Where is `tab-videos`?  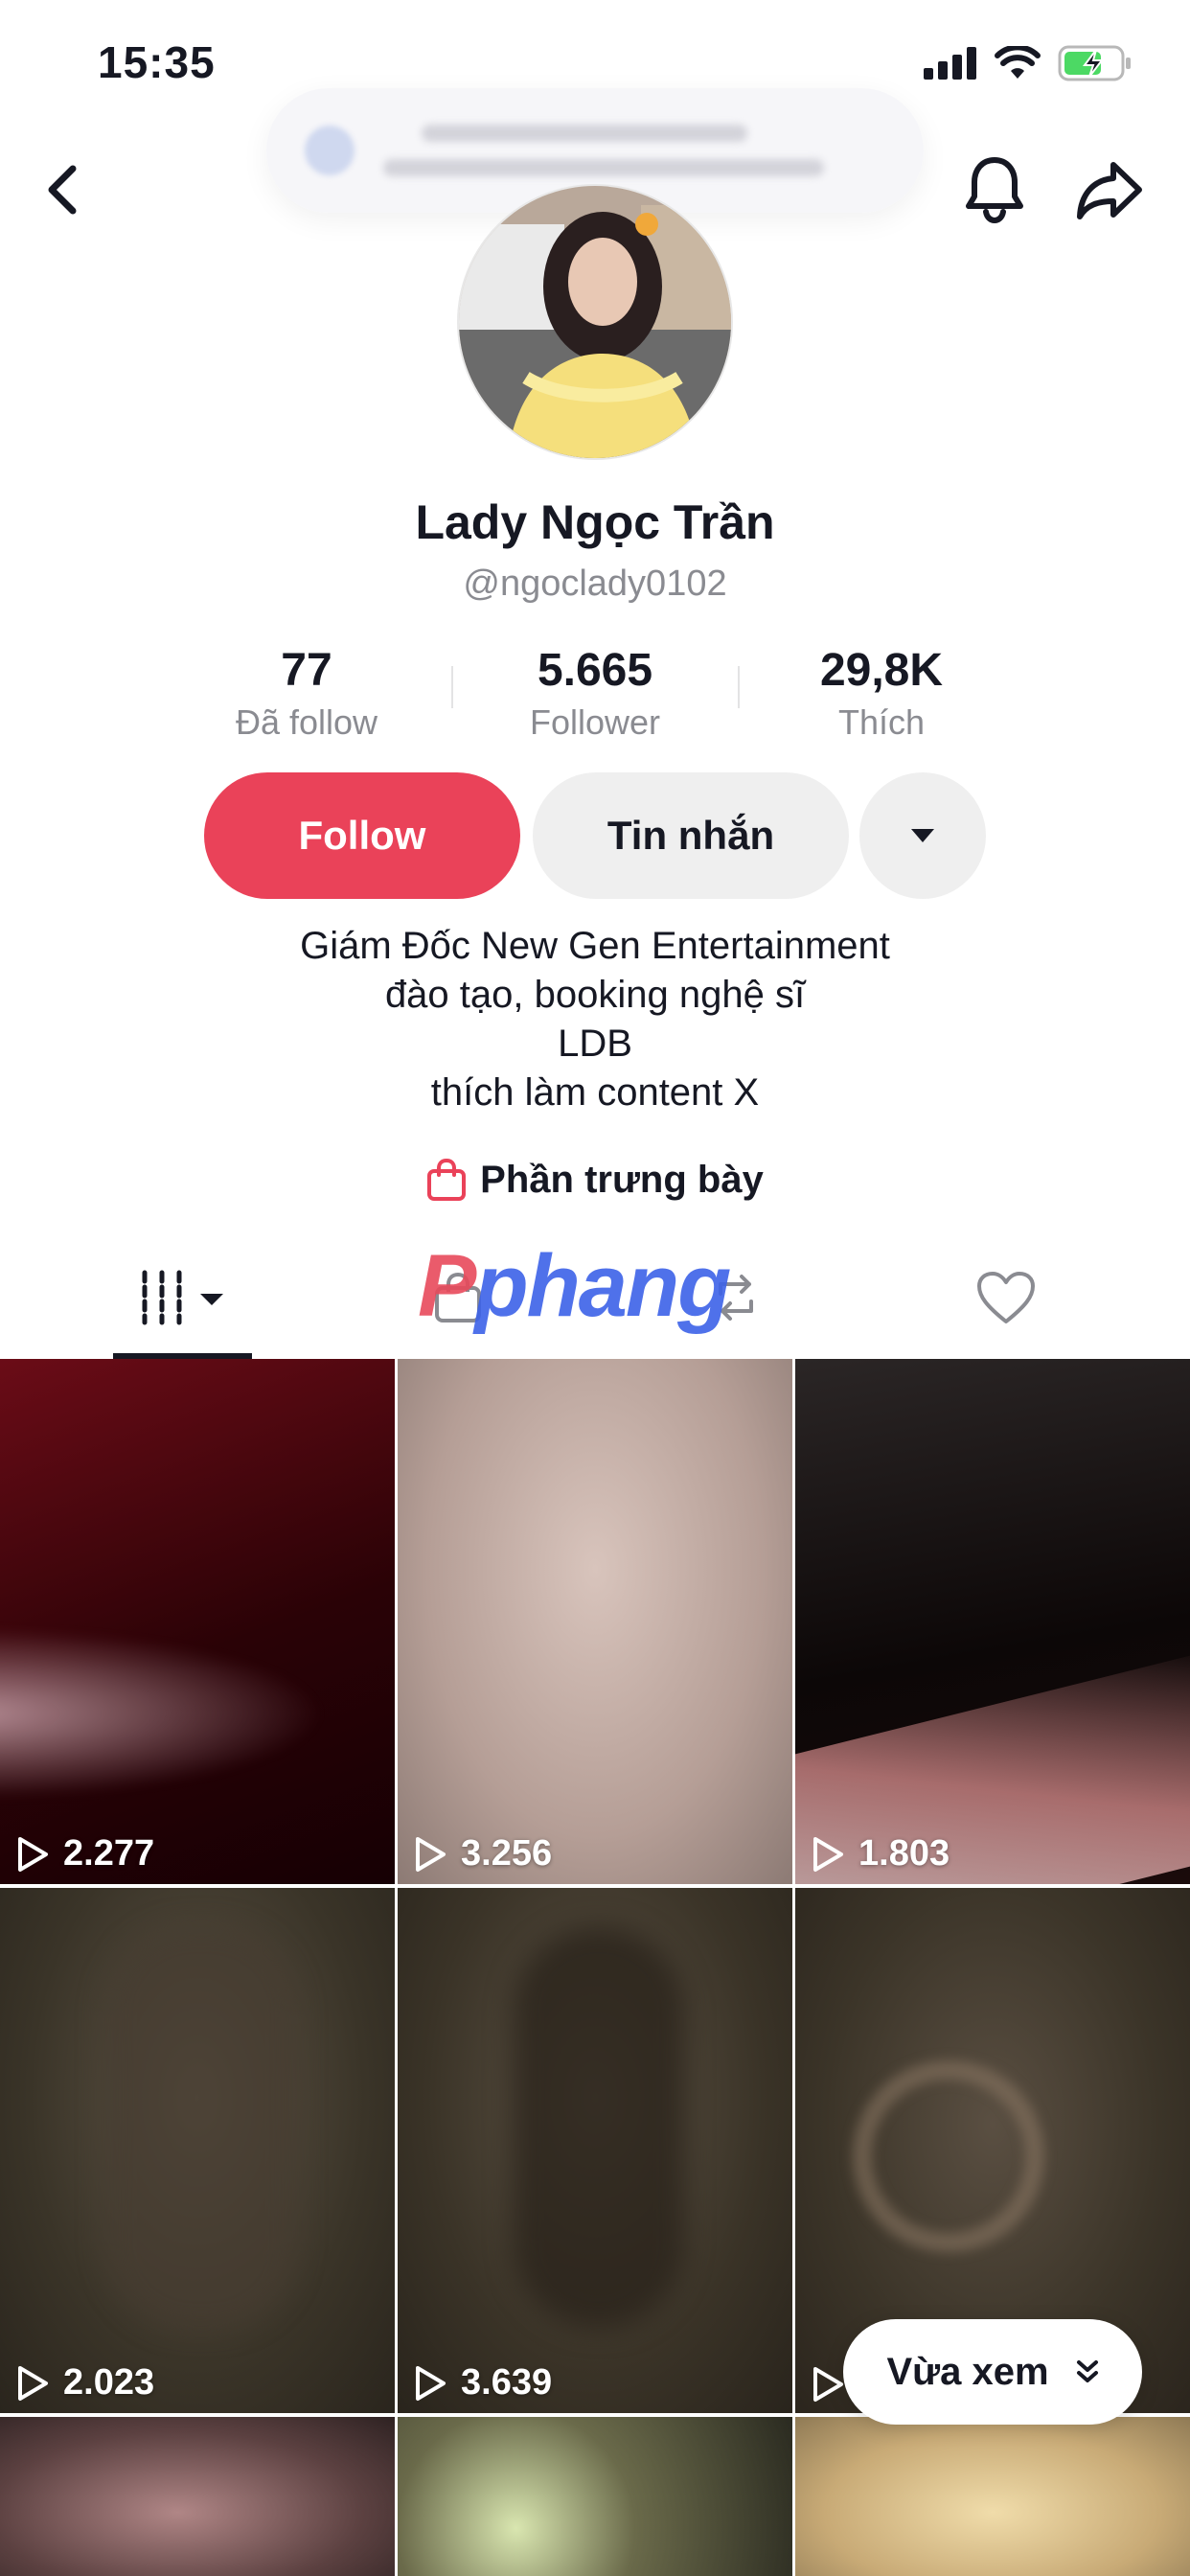
tab-videos is located at coordinates (183, 1297).